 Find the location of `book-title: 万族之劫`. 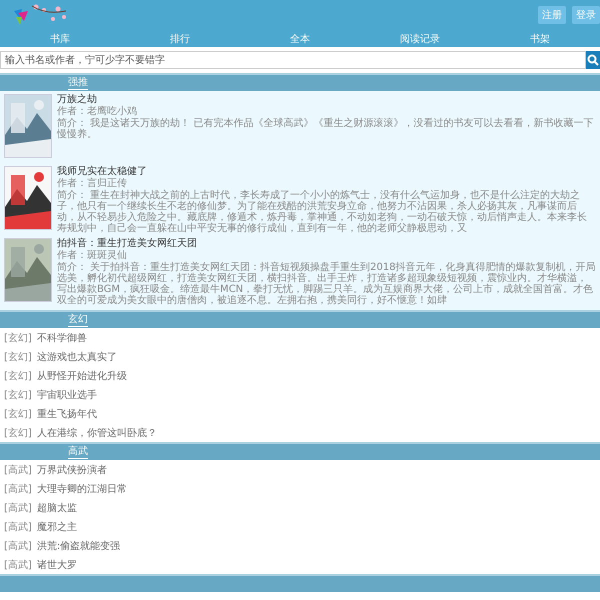

book-title: 万族之劫 is located at coordinates (326, 100).